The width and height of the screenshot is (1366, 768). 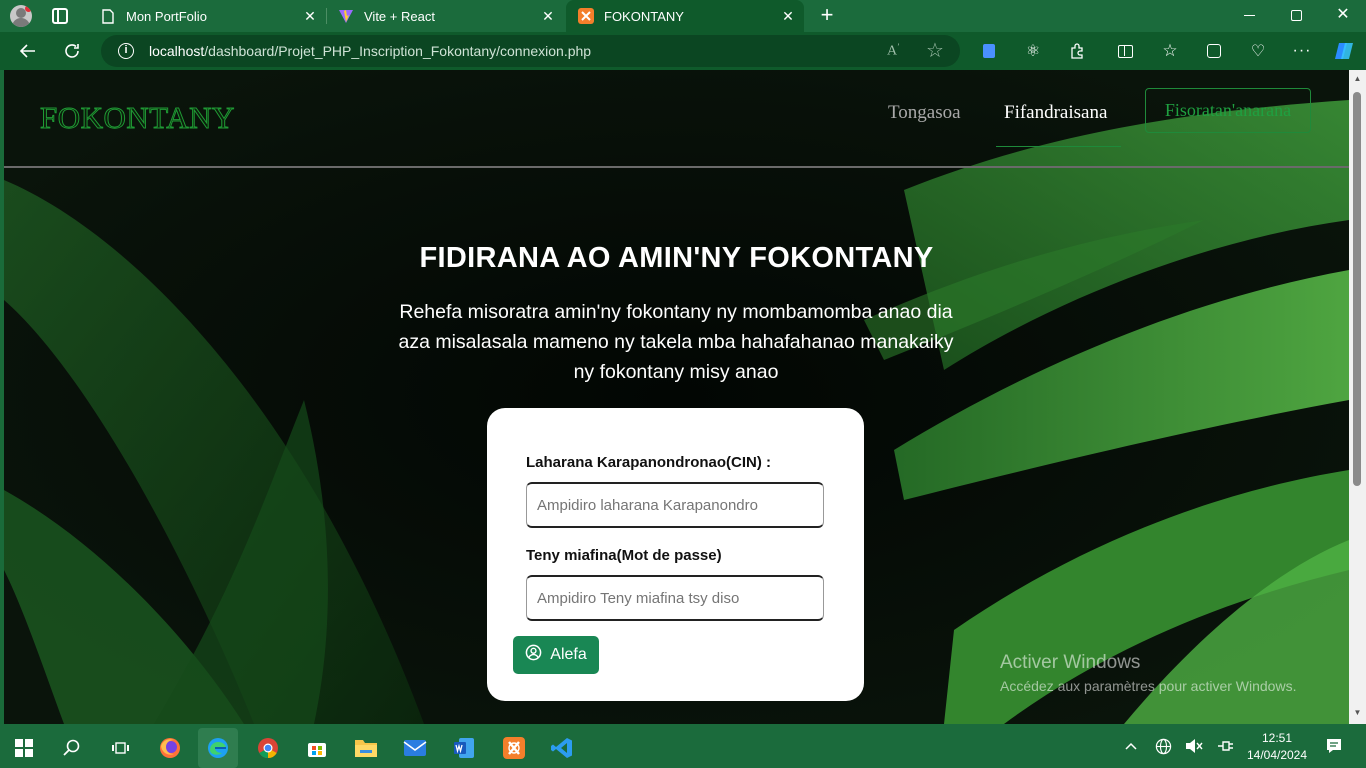 What do you see at coordinates (1077, 51) in the screenshot?
I see `extensions-icon` at bounding box center [1077, 51].